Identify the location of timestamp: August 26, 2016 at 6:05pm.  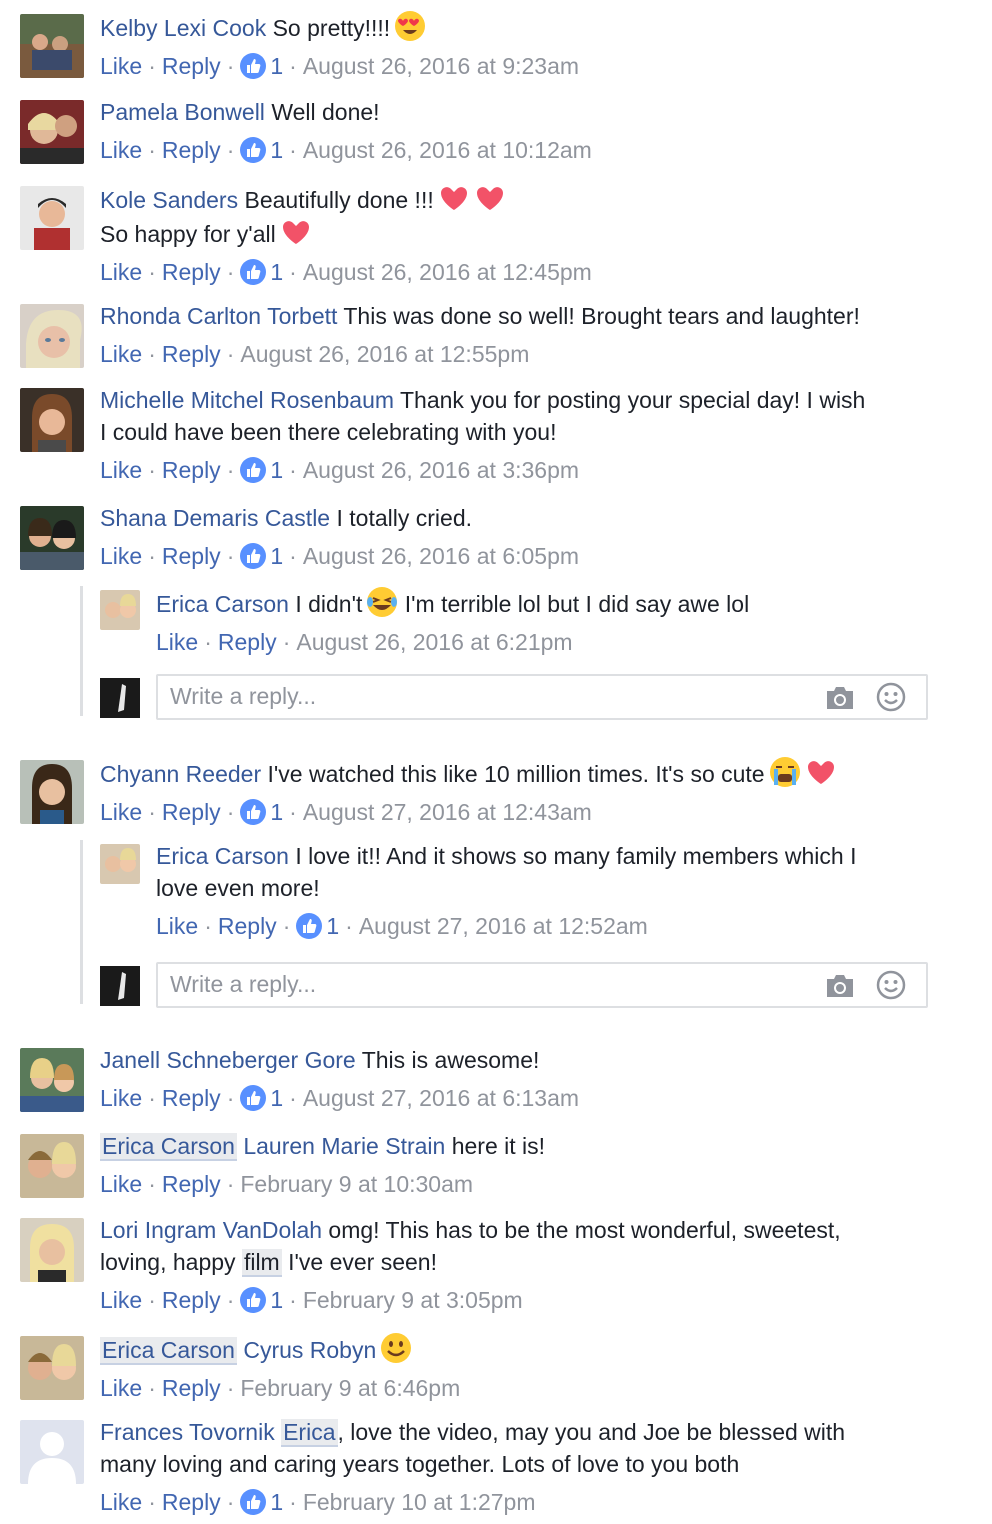
(441, 556).